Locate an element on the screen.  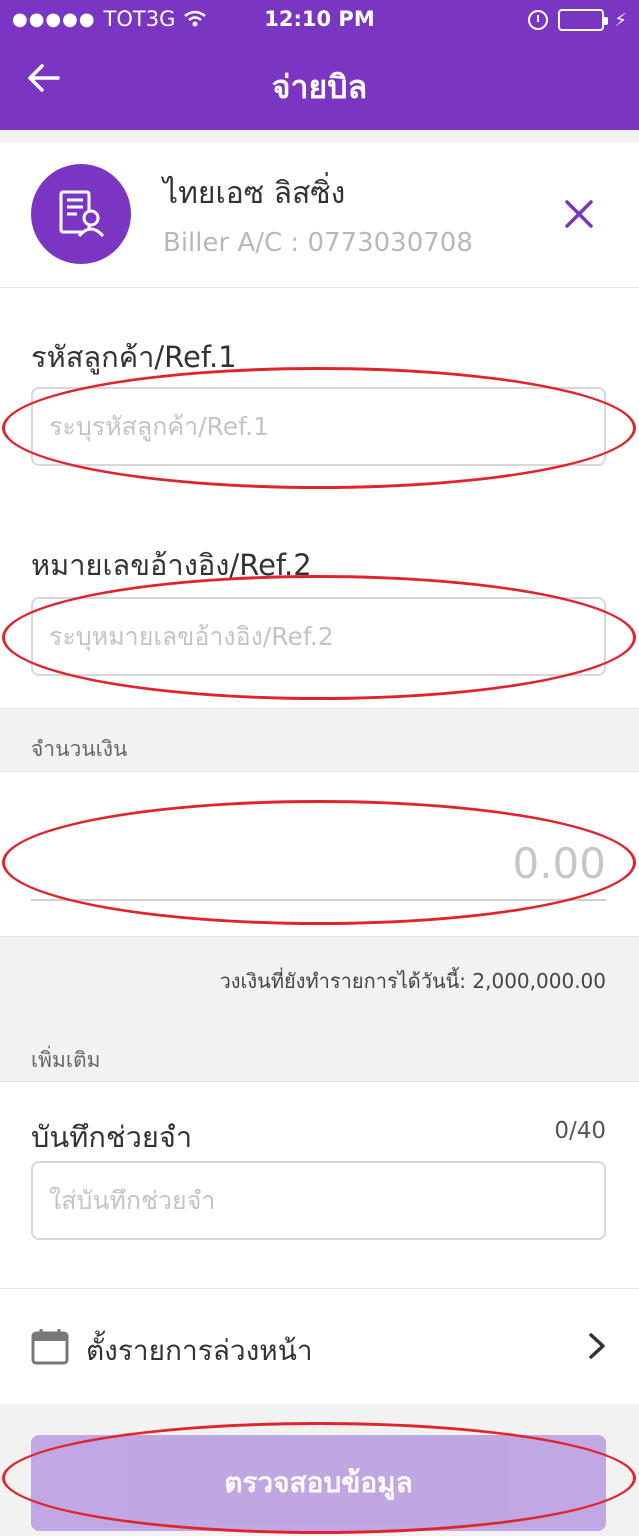
biller-avatar is located at coordinates (81, 214).